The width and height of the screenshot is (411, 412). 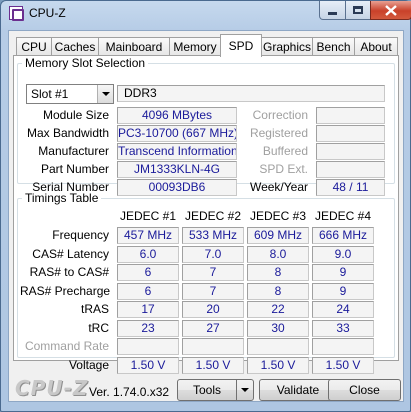 I want to click on timing-cell: 17, so click(x=148, y=309).